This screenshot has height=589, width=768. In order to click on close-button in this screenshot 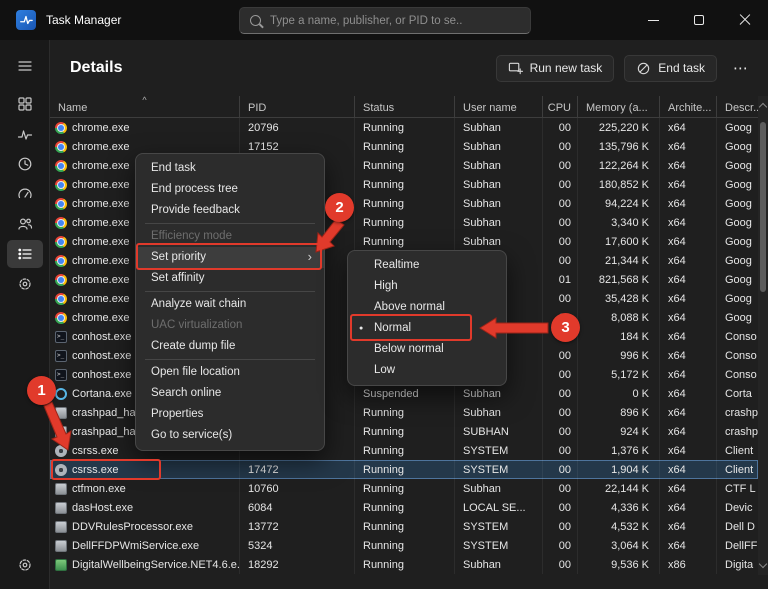, I will do `click(745, 20)`.